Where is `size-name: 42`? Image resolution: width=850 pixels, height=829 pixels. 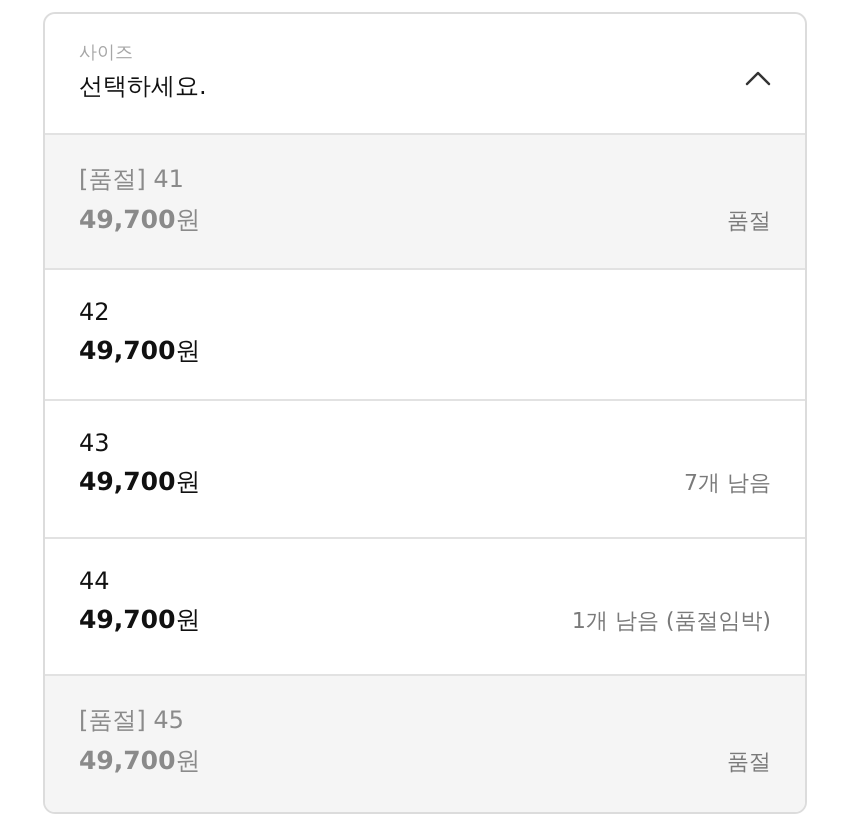 size-name: 42 is located at coordinates (94, 312).